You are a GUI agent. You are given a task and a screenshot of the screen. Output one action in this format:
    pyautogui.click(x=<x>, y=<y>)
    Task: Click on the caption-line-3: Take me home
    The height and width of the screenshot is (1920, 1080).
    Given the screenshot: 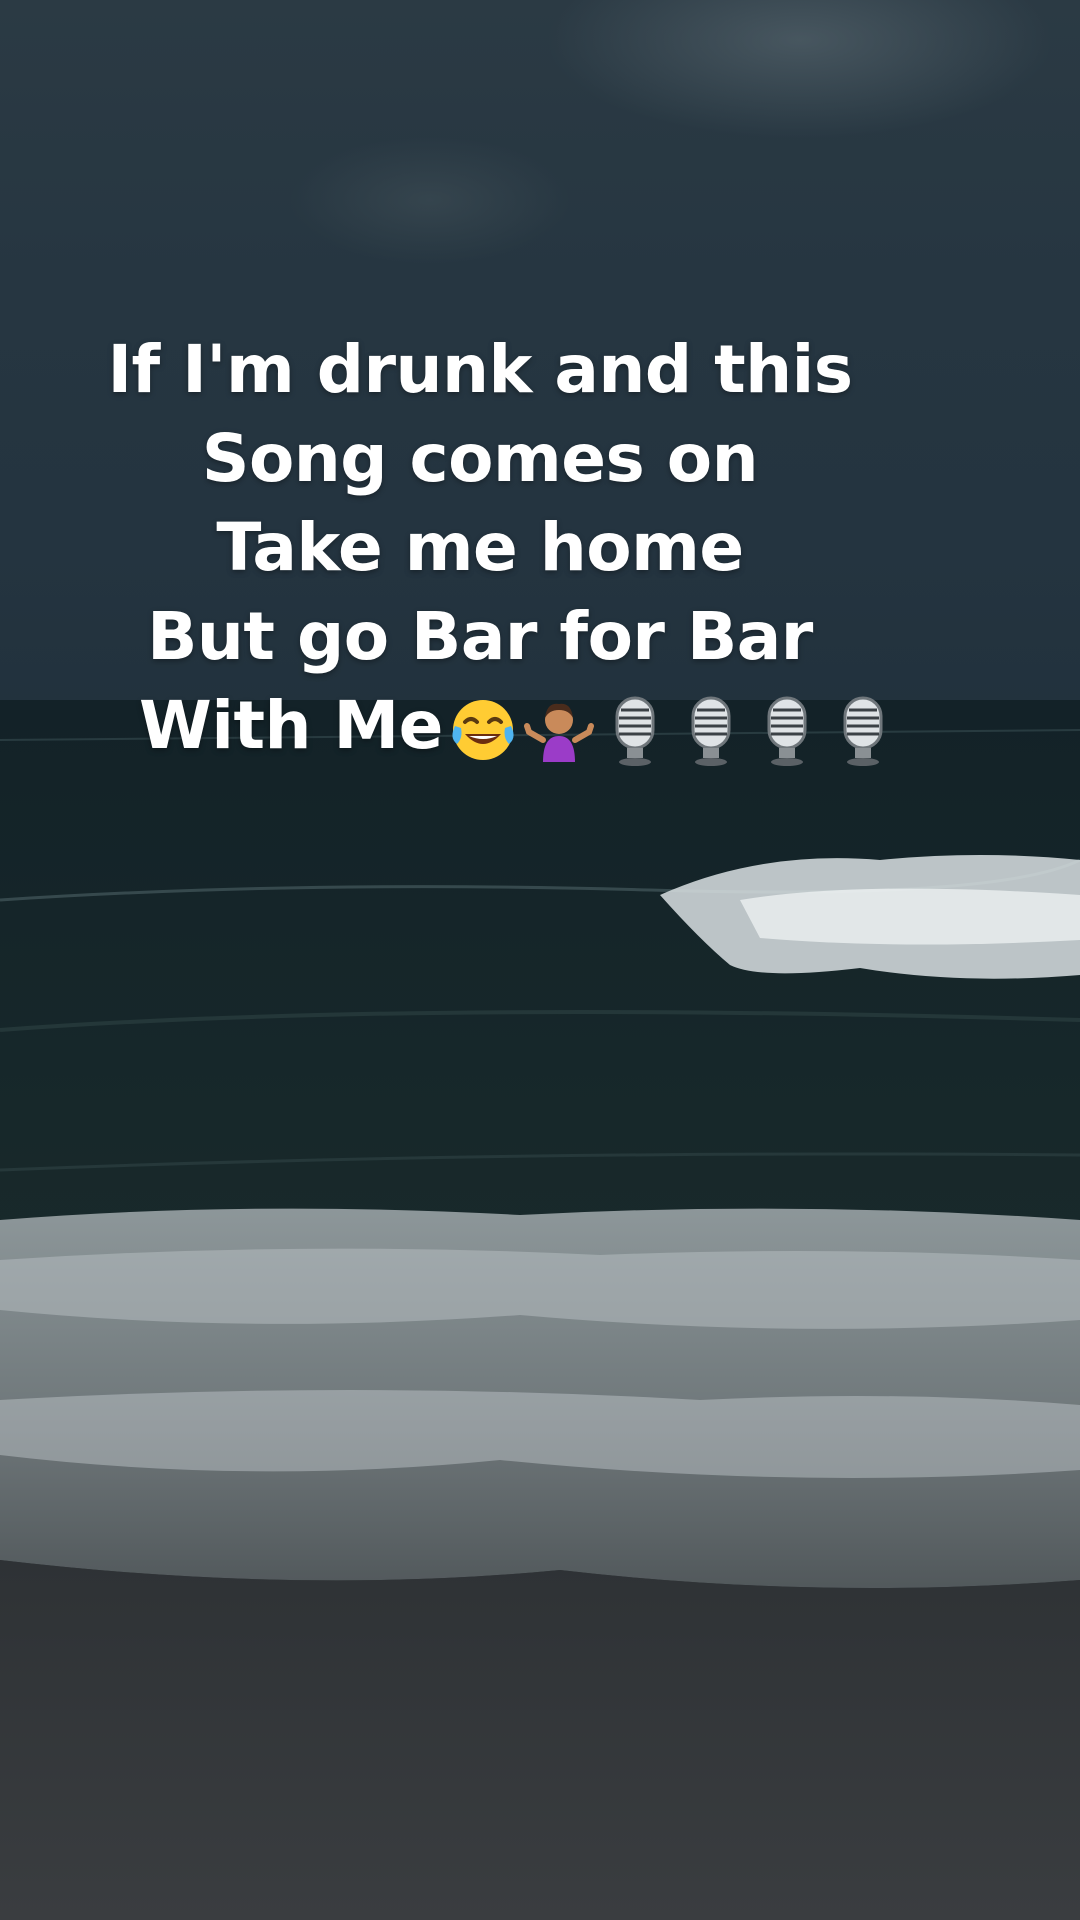 What is the action you would take?
    pyautogui.click(x=480, y=547)
    